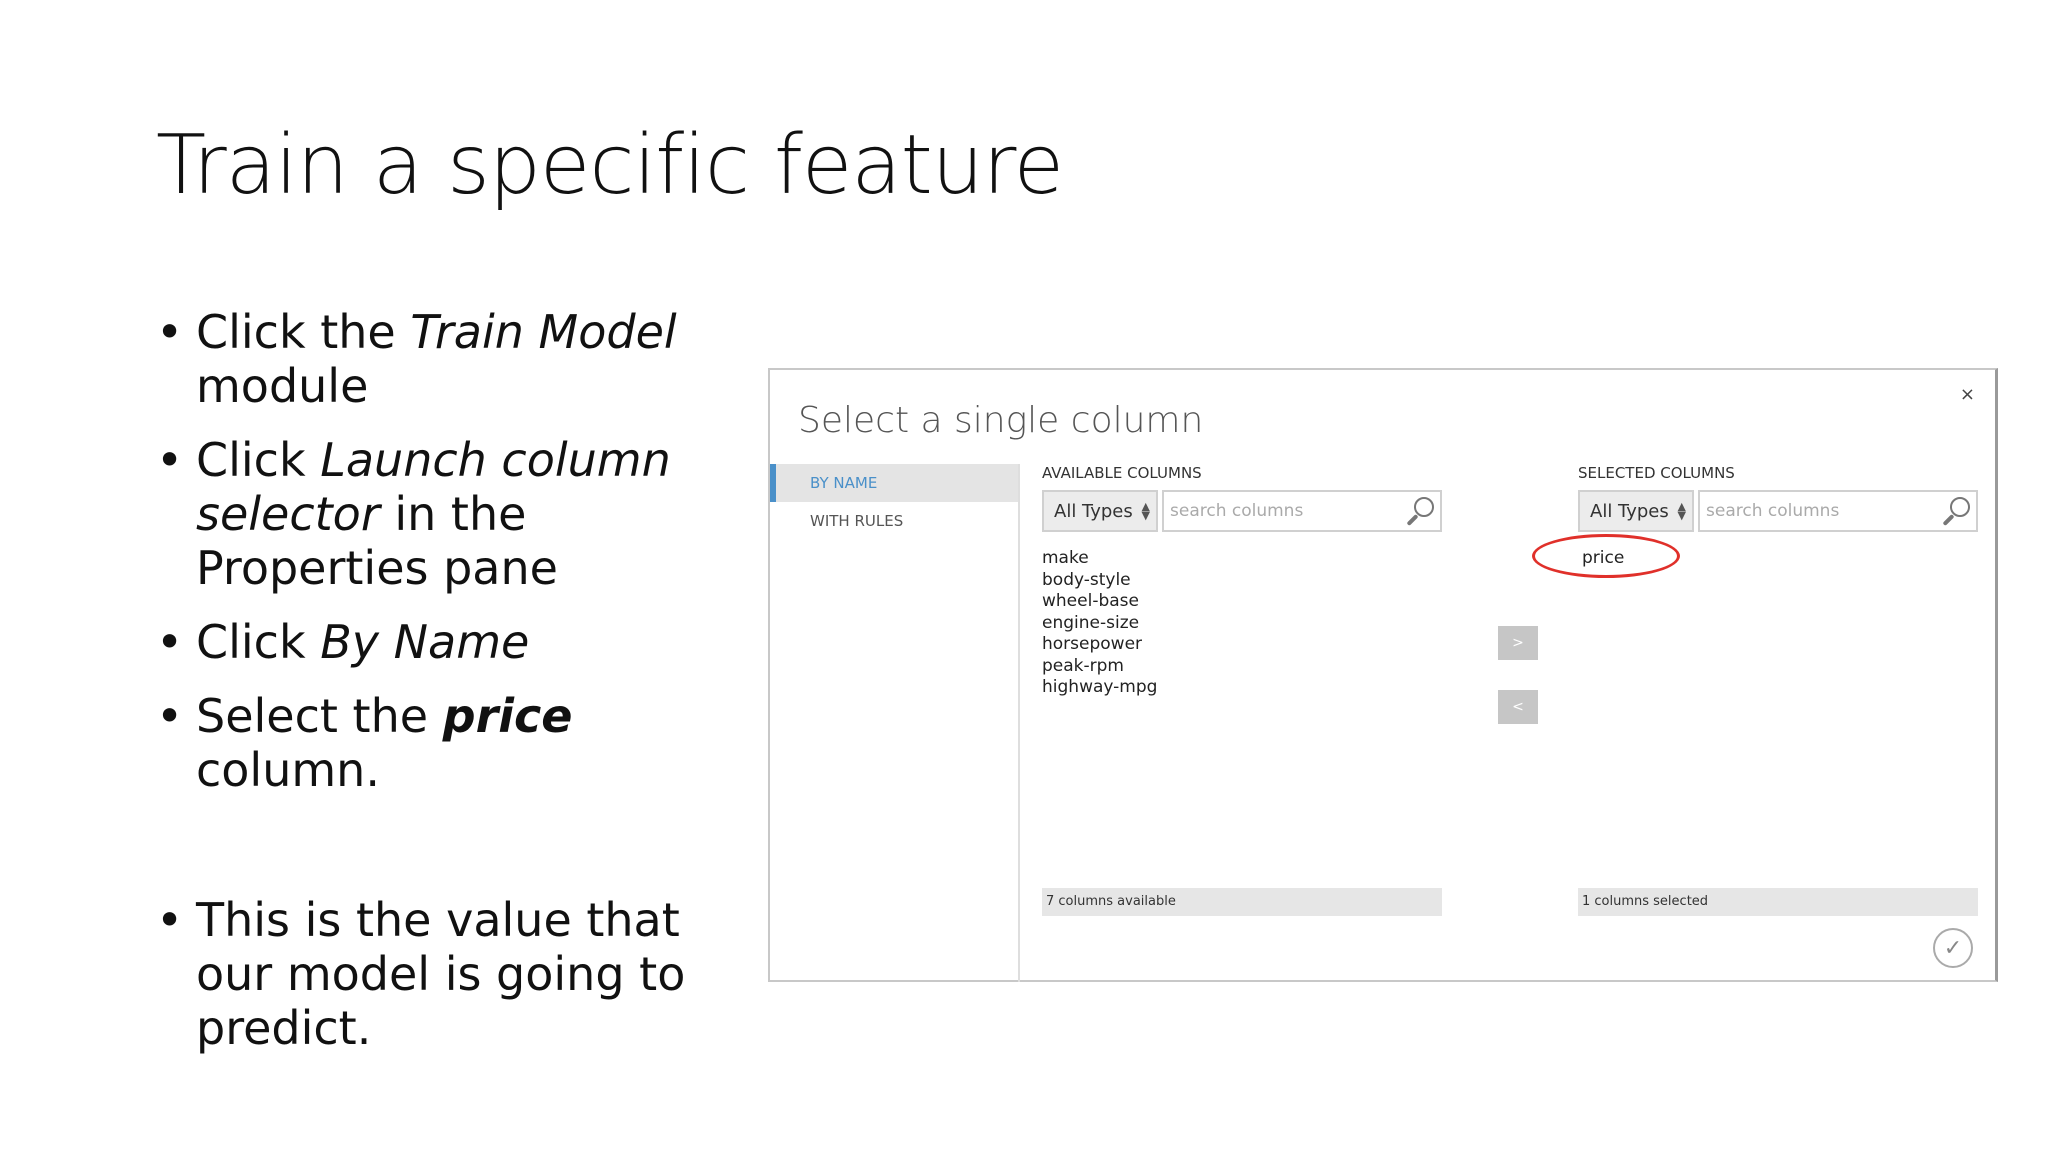  I want to click on list-item: highway-mpg, so click(1242, 688).